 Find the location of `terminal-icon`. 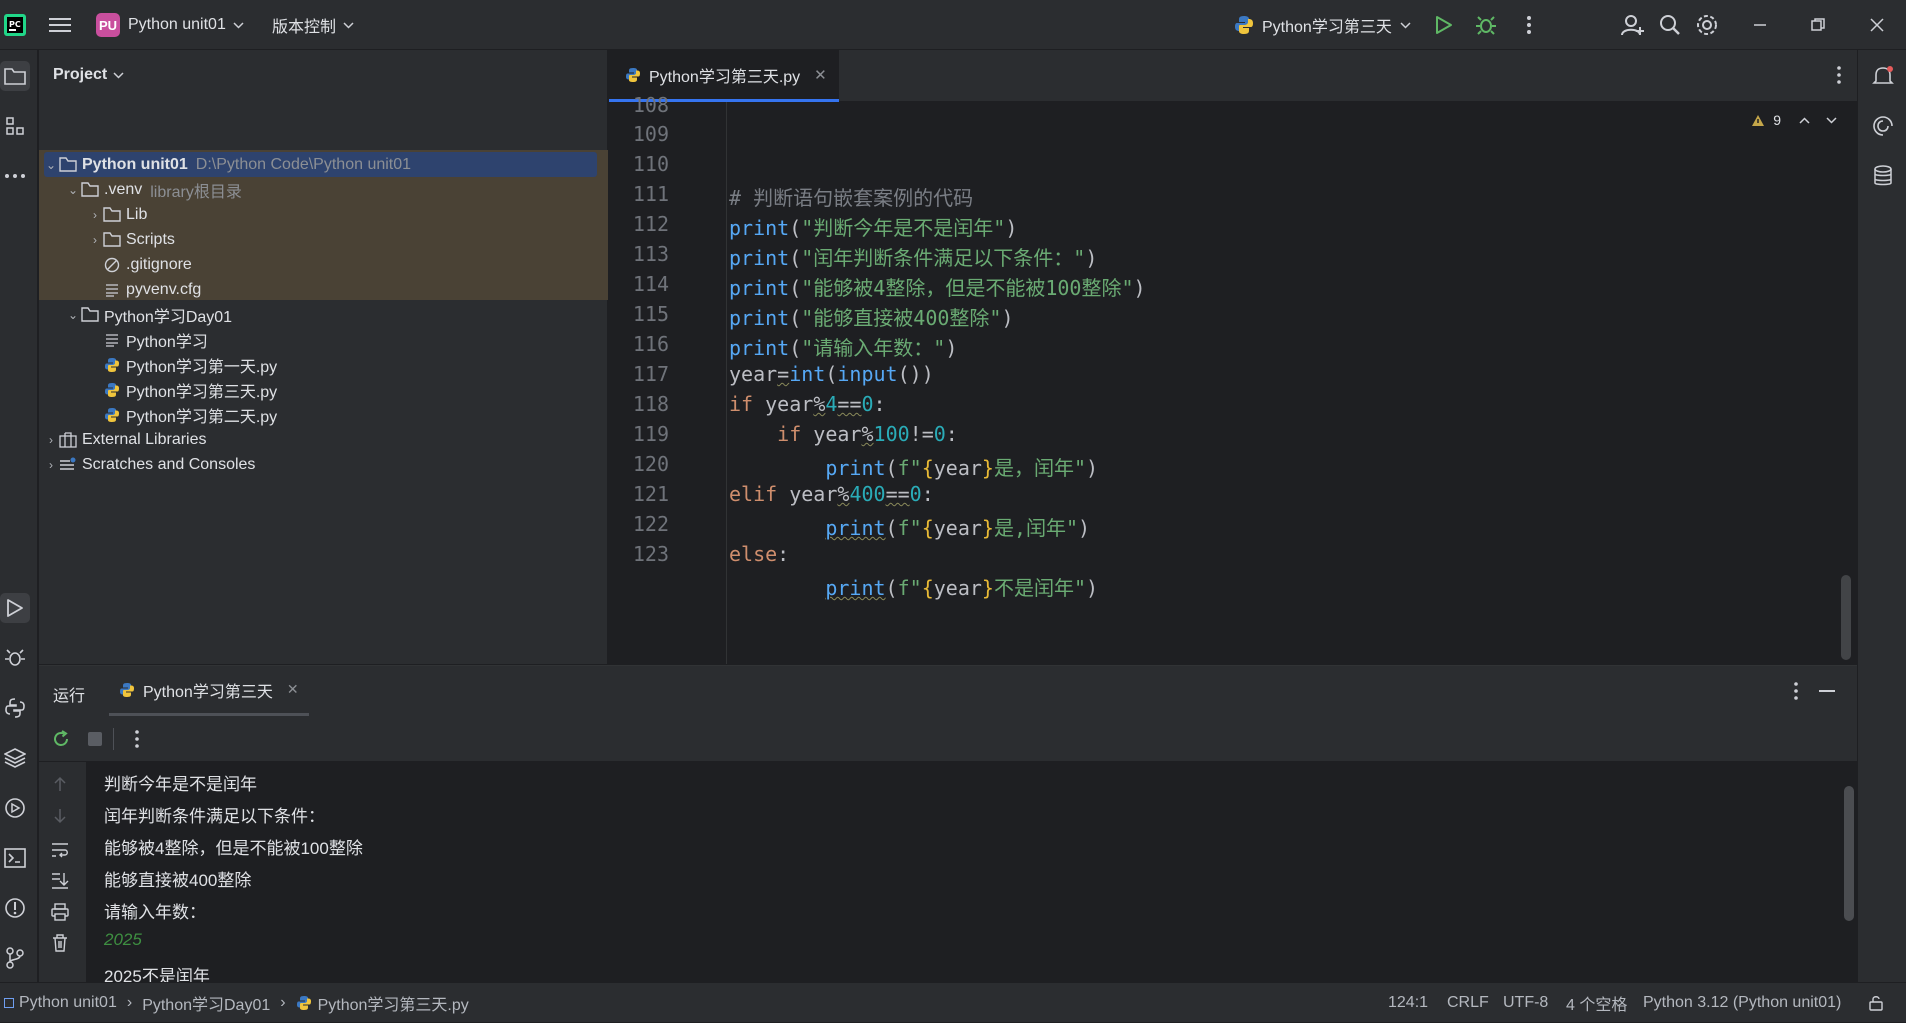

terminal-icon is located at coordinates (15, 858).